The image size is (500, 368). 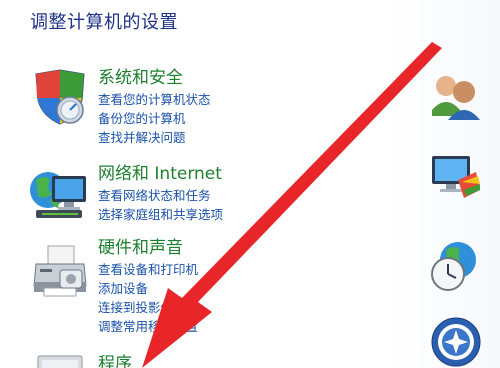 I want to click on category-title-system-security: 系统和安全, so click(x=154, y=78).